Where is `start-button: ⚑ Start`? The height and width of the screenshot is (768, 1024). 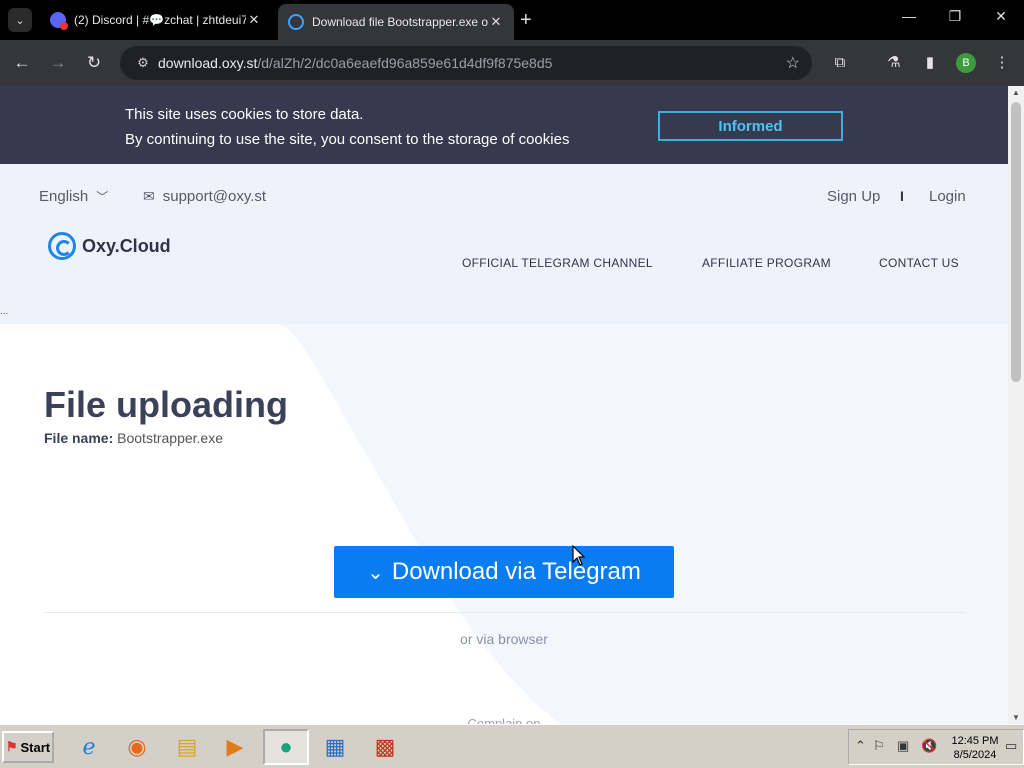
start-button: ⚑ Start is located at coordinates (28, 747).